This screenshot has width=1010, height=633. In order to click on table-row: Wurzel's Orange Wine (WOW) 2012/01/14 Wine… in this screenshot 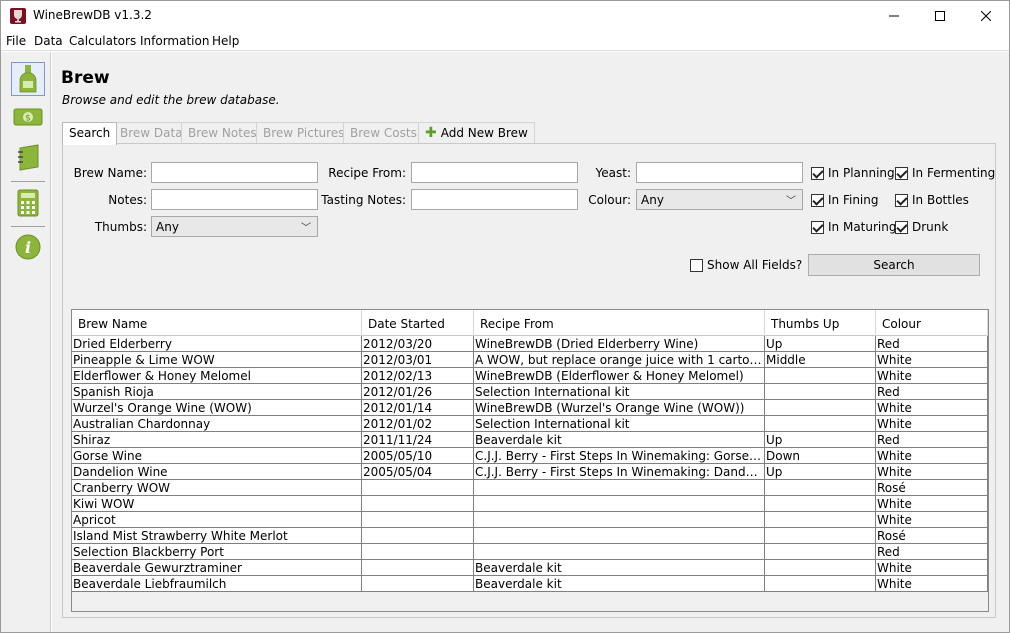, I will do `click(530, 408)`.